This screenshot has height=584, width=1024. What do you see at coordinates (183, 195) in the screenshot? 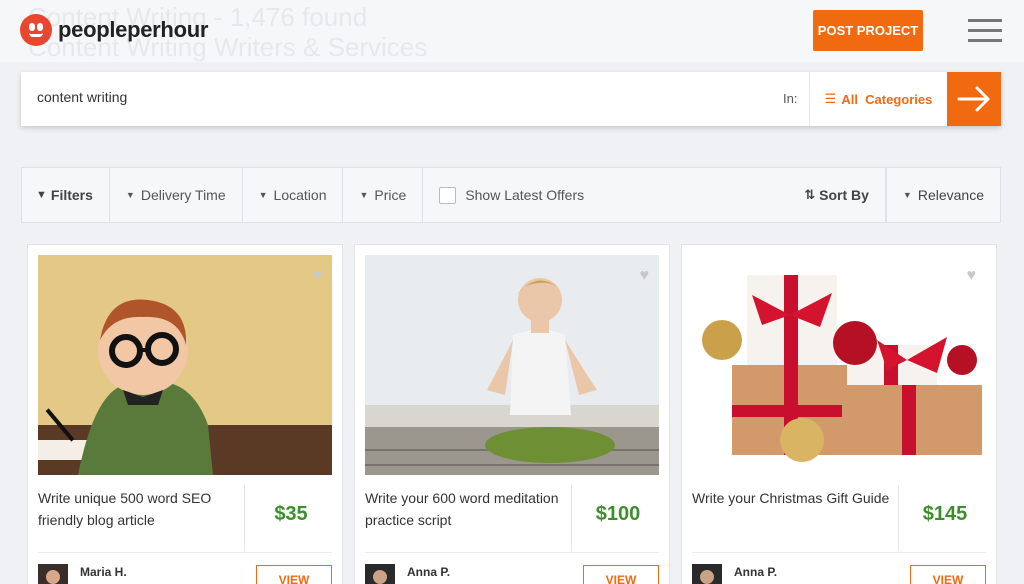
I see `delivery-time-label: Delivery Time` at bounding box center [183, 195].